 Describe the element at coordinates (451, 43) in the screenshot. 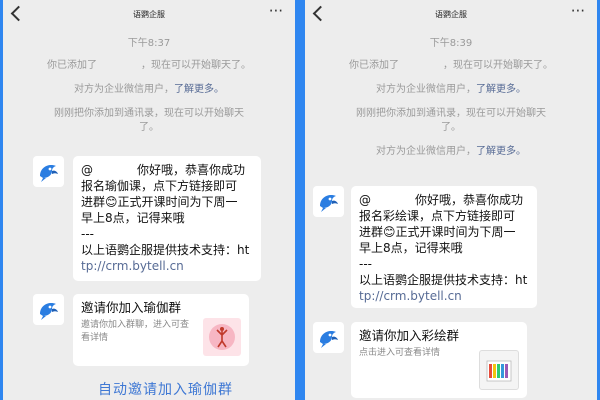

I see `timestamp: 下午8:39` at that location.